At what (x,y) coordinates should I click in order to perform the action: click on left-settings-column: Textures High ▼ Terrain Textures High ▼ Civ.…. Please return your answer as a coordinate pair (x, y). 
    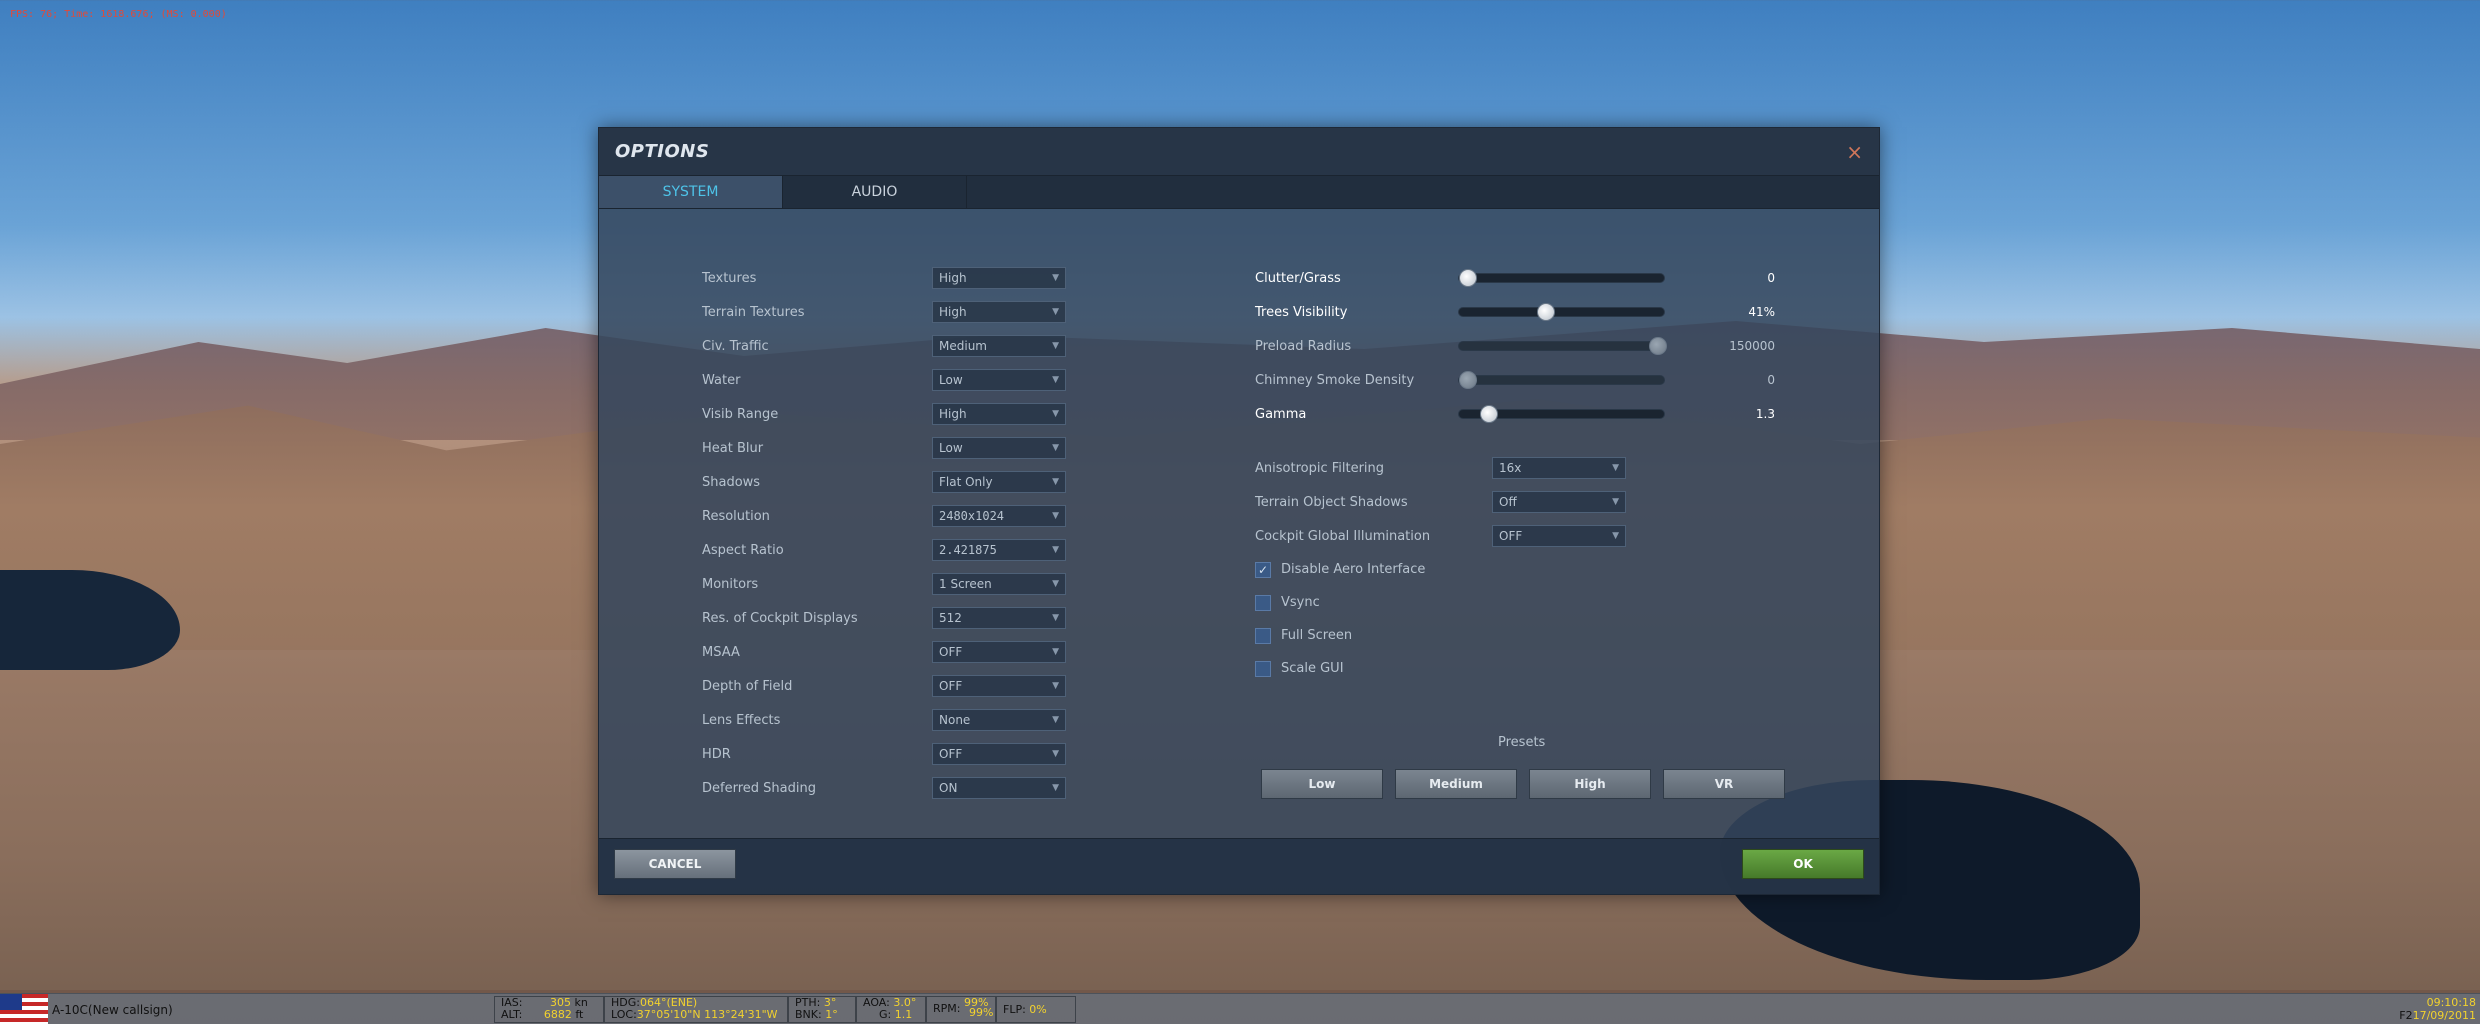
    Looking at the image, I should click on (884, 533).